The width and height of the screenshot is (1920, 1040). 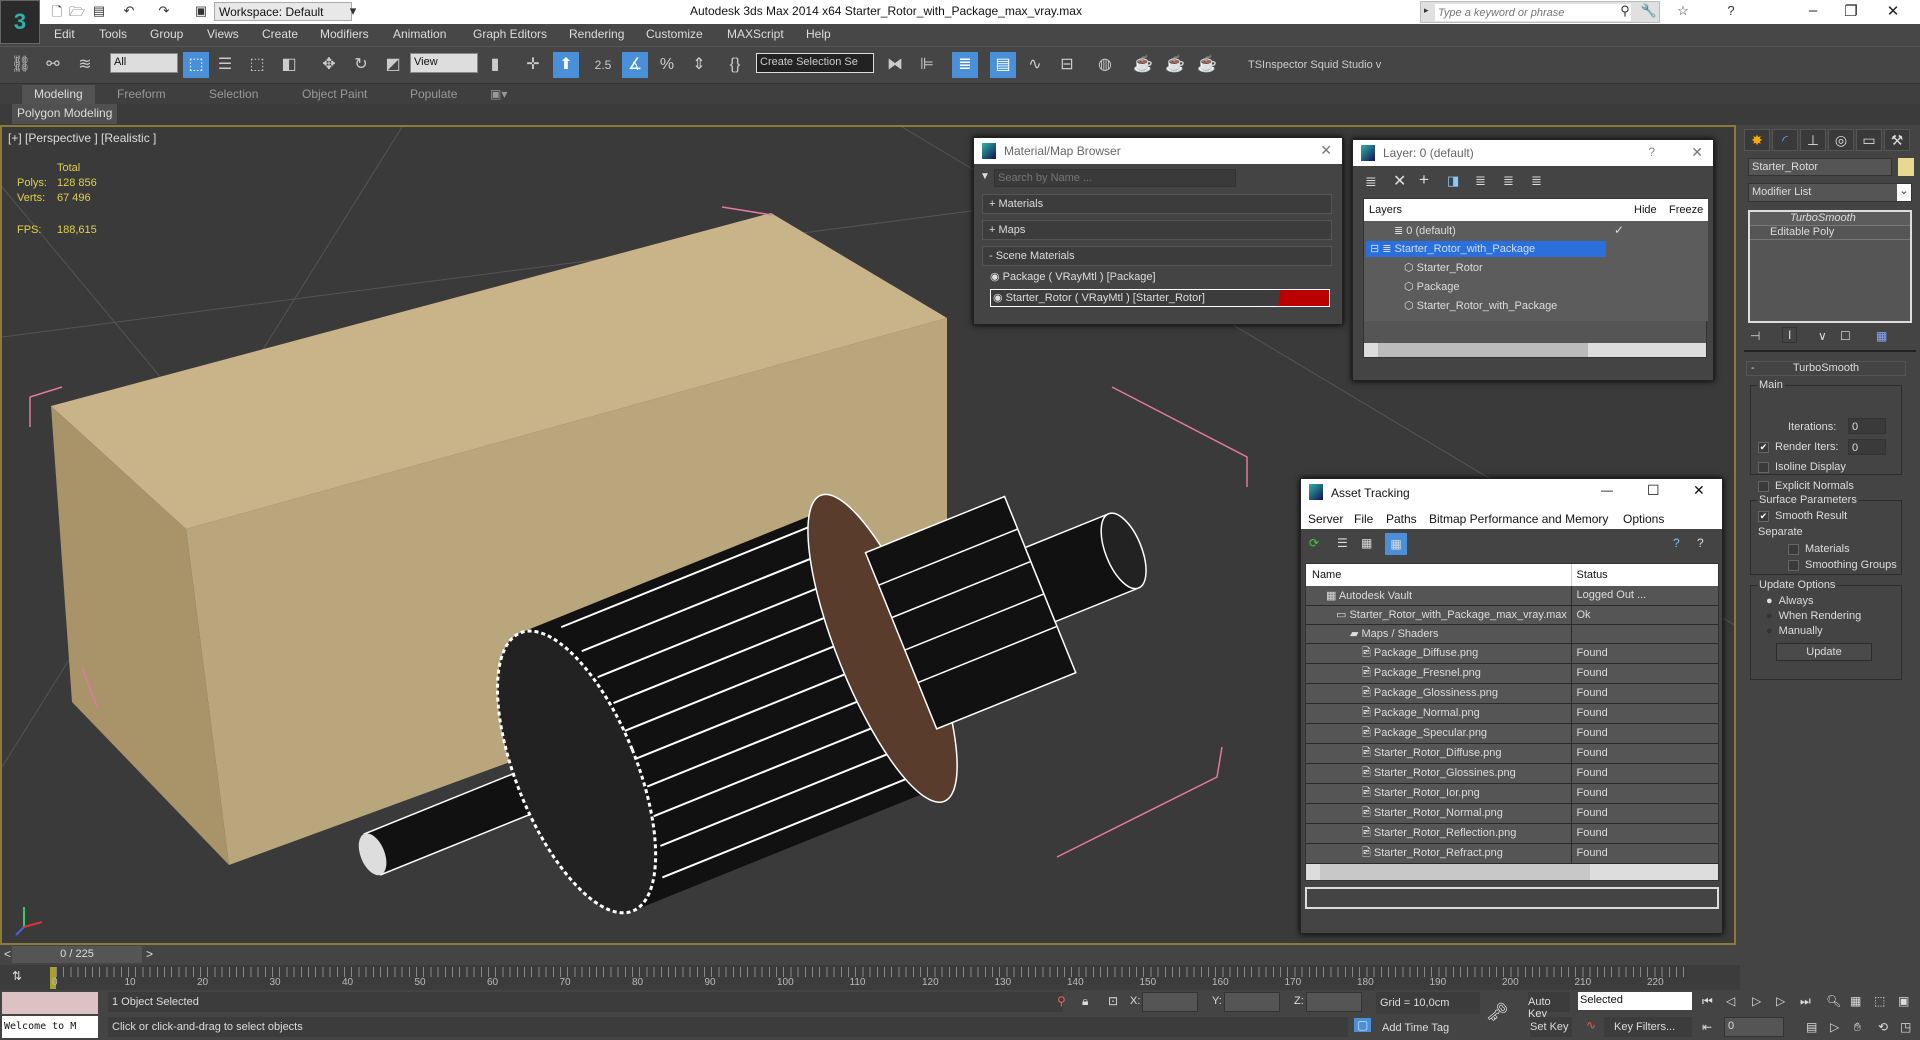 I want to click on curve-editor-toggle-icon: ⇅, so click(x=17, y=976).